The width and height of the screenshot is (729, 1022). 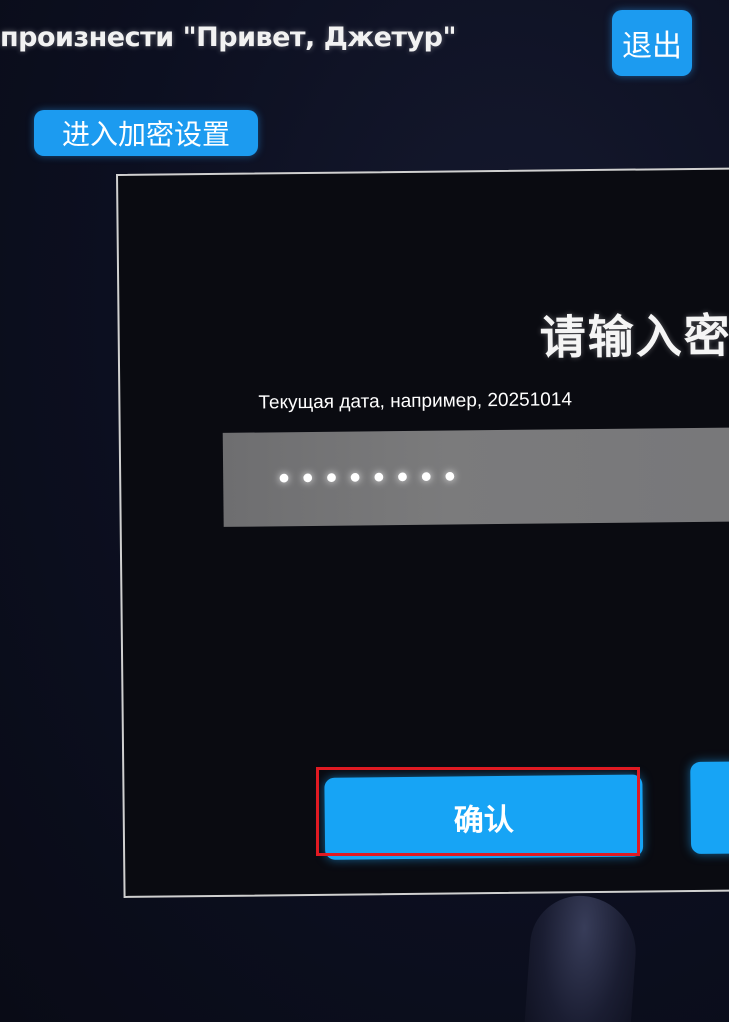 I want to click on voice-hint-text: произнести "Привет, Джетур", so click(x=228, y=37).